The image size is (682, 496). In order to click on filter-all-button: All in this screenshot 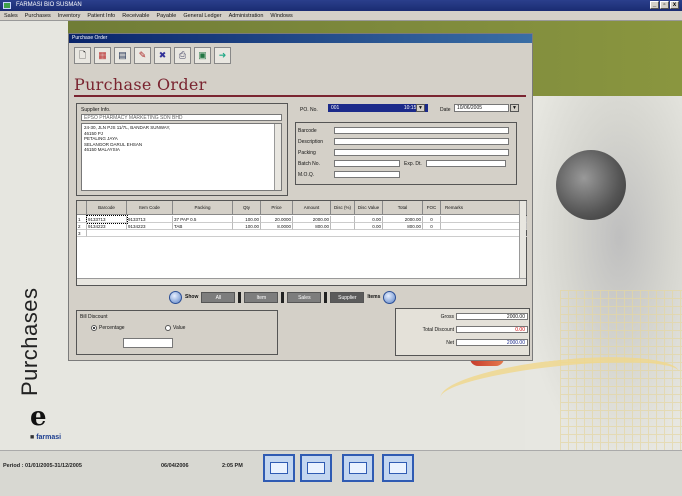, I will do `click(218, 297)`.